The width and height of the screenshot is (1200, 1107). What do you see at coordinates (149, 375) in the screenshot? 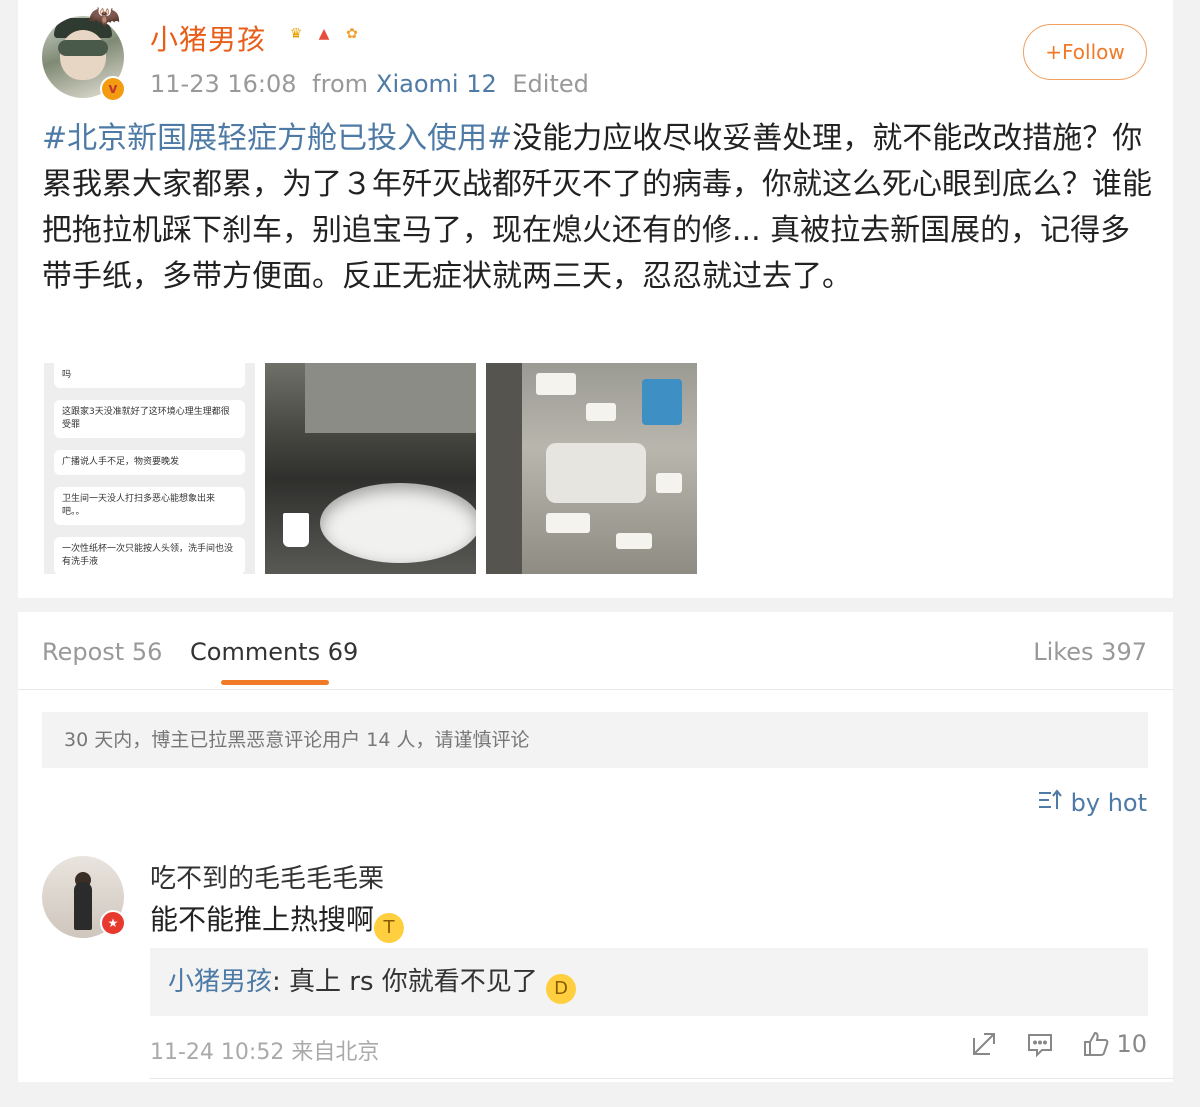
I see `chat-message: 吗` at bounding box center [149, 375].